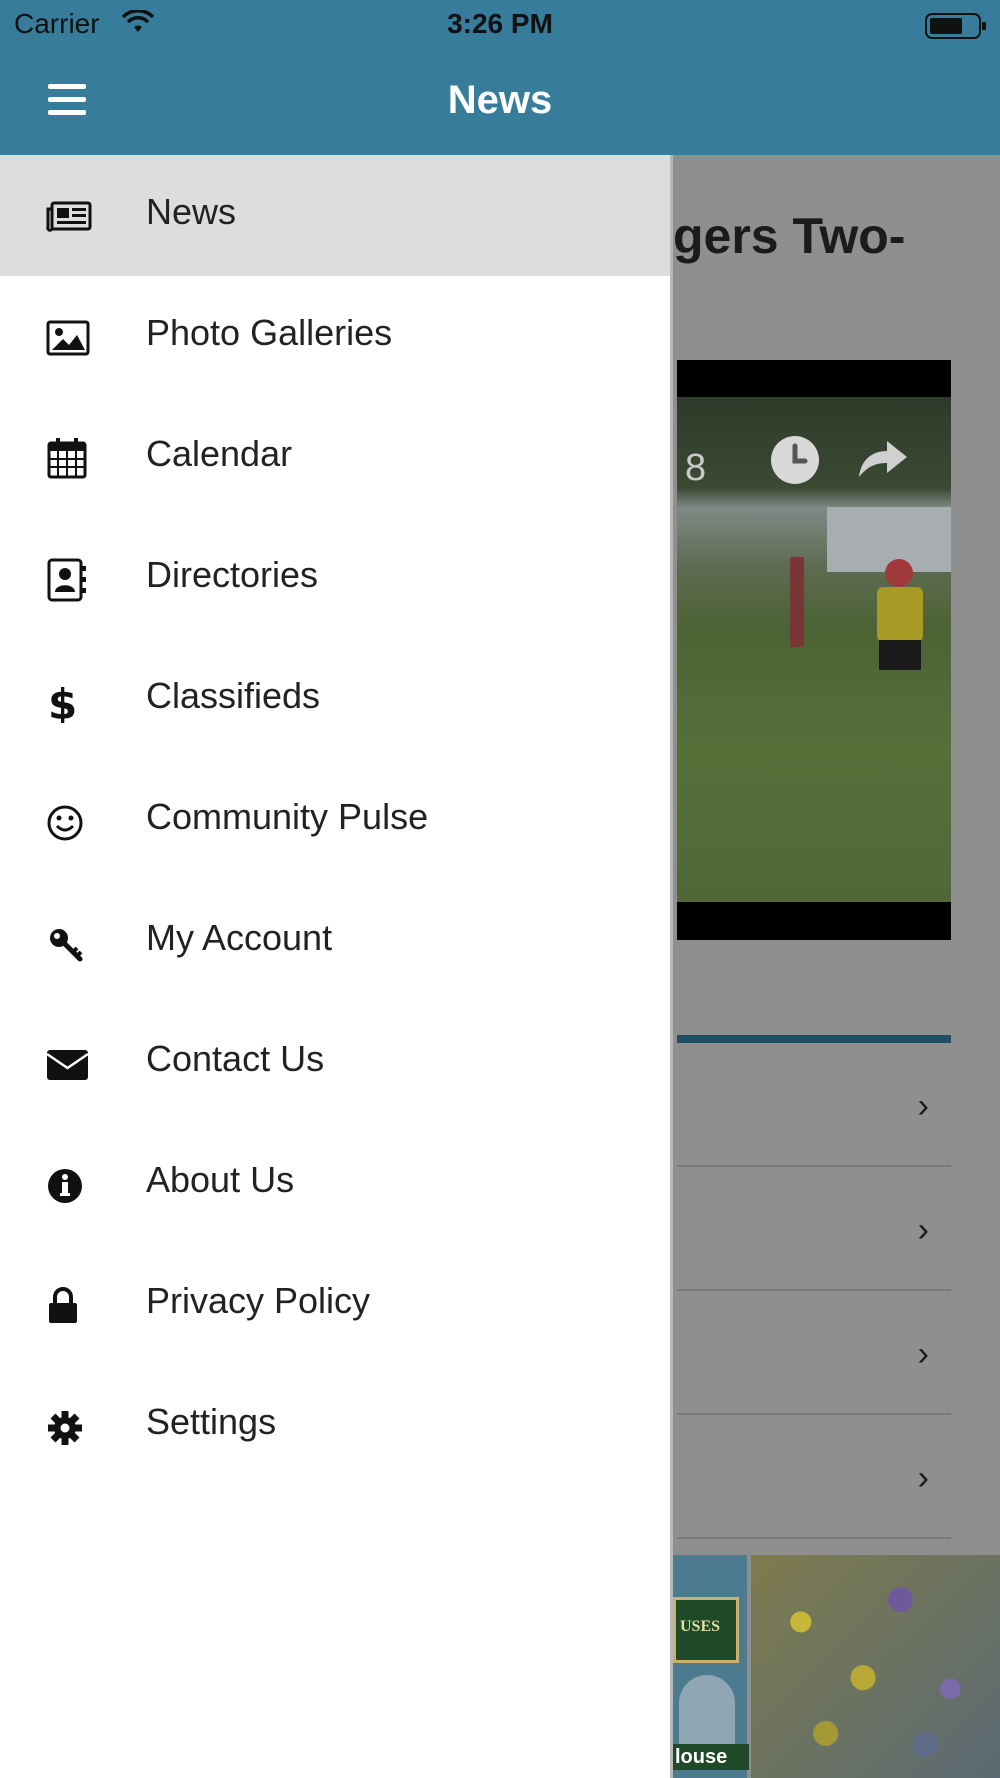 The width and height of the screenshot is (1000, 1778). What do you see at coordinates (500, 100) in the screenshot?
I see `page-title: News` at bounding box center [500, 100].